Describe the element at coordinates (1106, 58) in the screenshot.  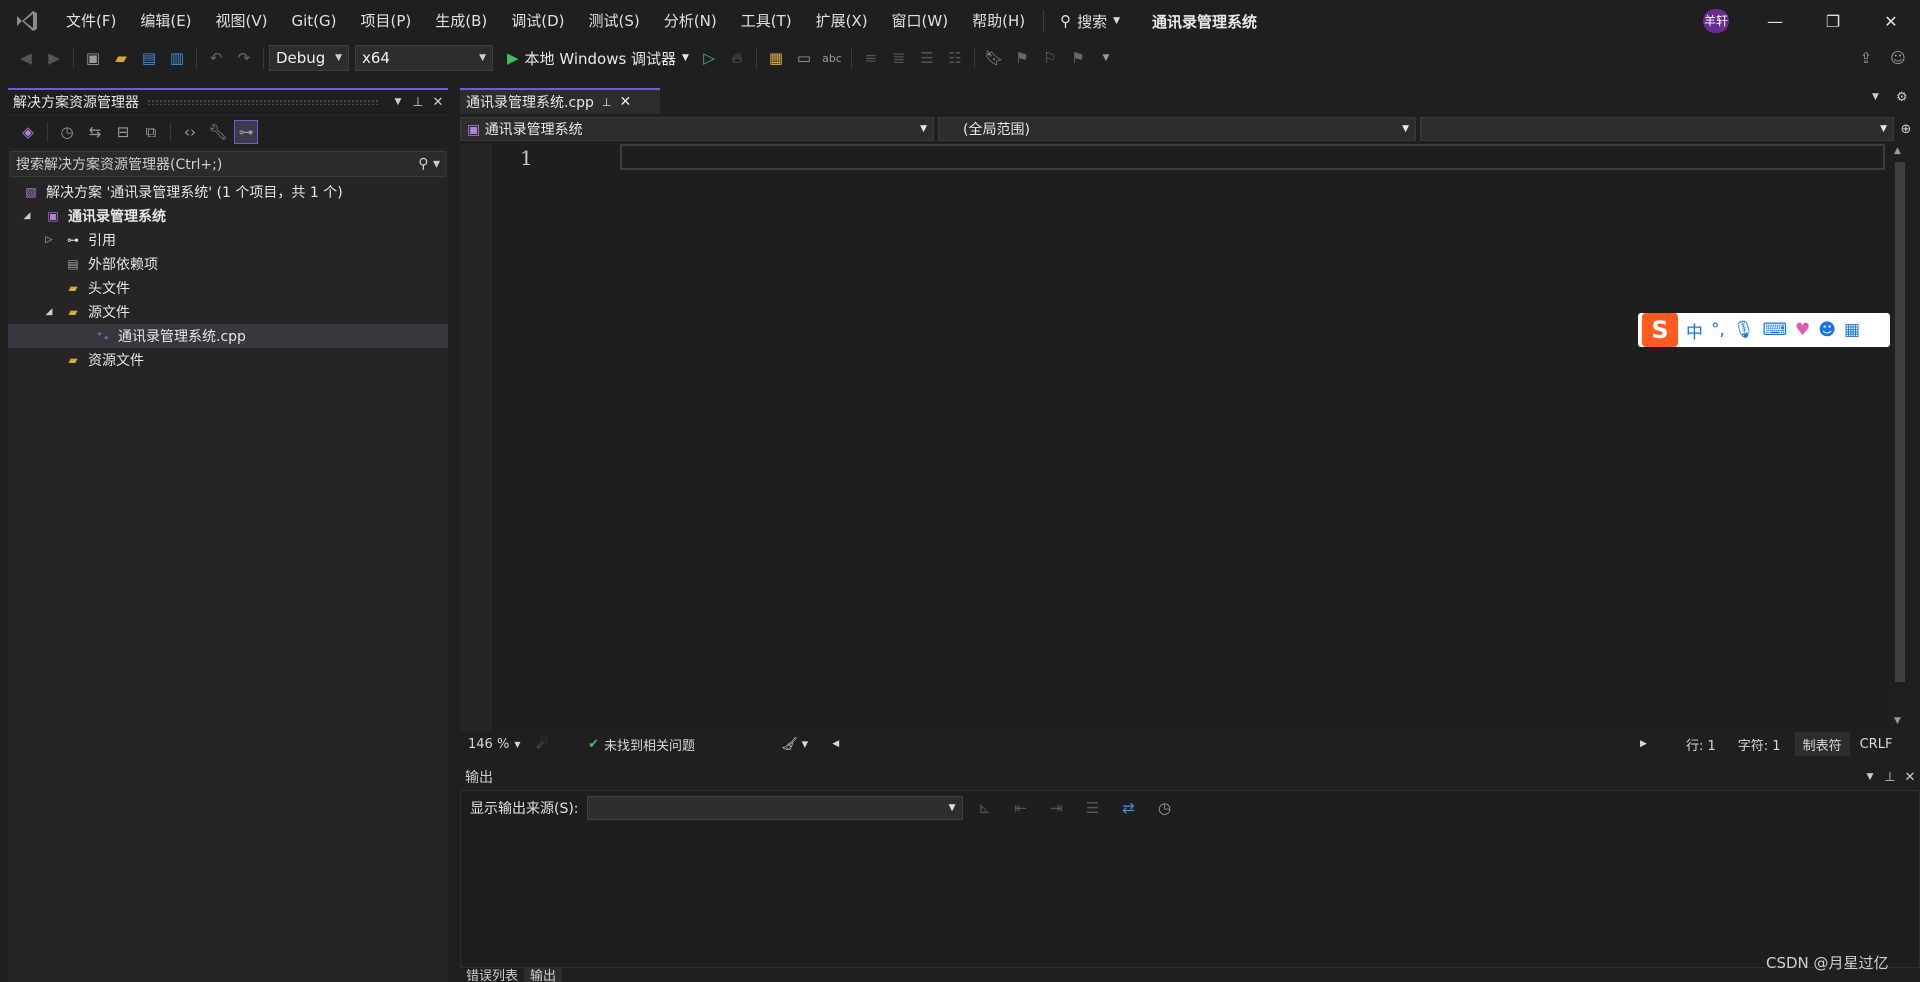
I see `toolbar-overflow-icon: ▼` at that location.